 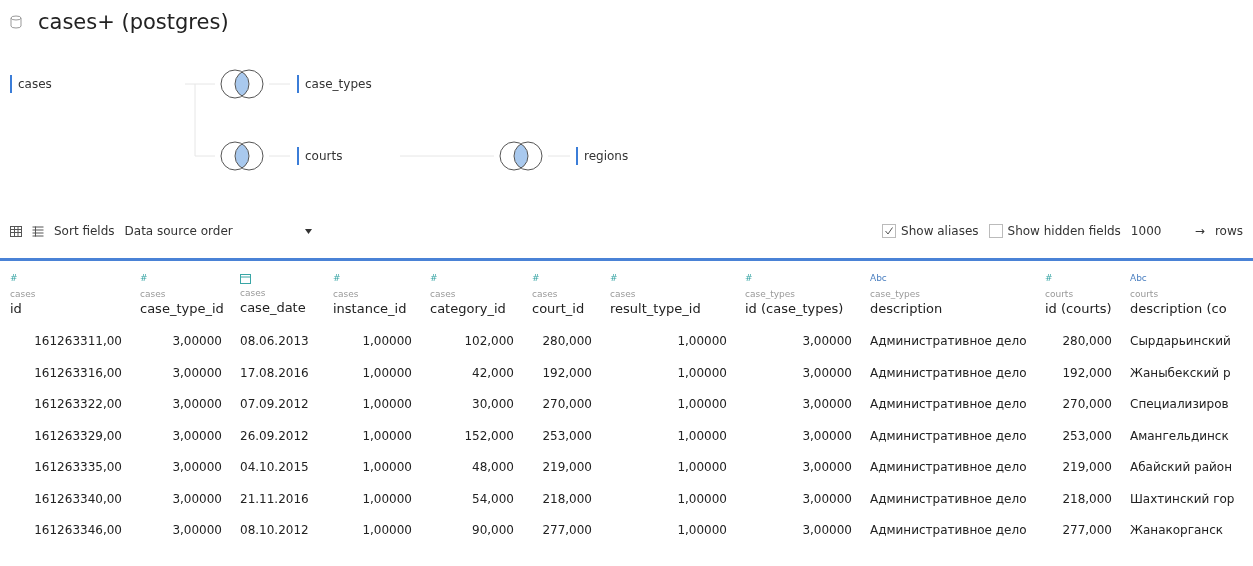 What do you see at coordinates (1189, 308) in the screenshot?
I see `column-header: description (co` at bounding box center [1189, 308].